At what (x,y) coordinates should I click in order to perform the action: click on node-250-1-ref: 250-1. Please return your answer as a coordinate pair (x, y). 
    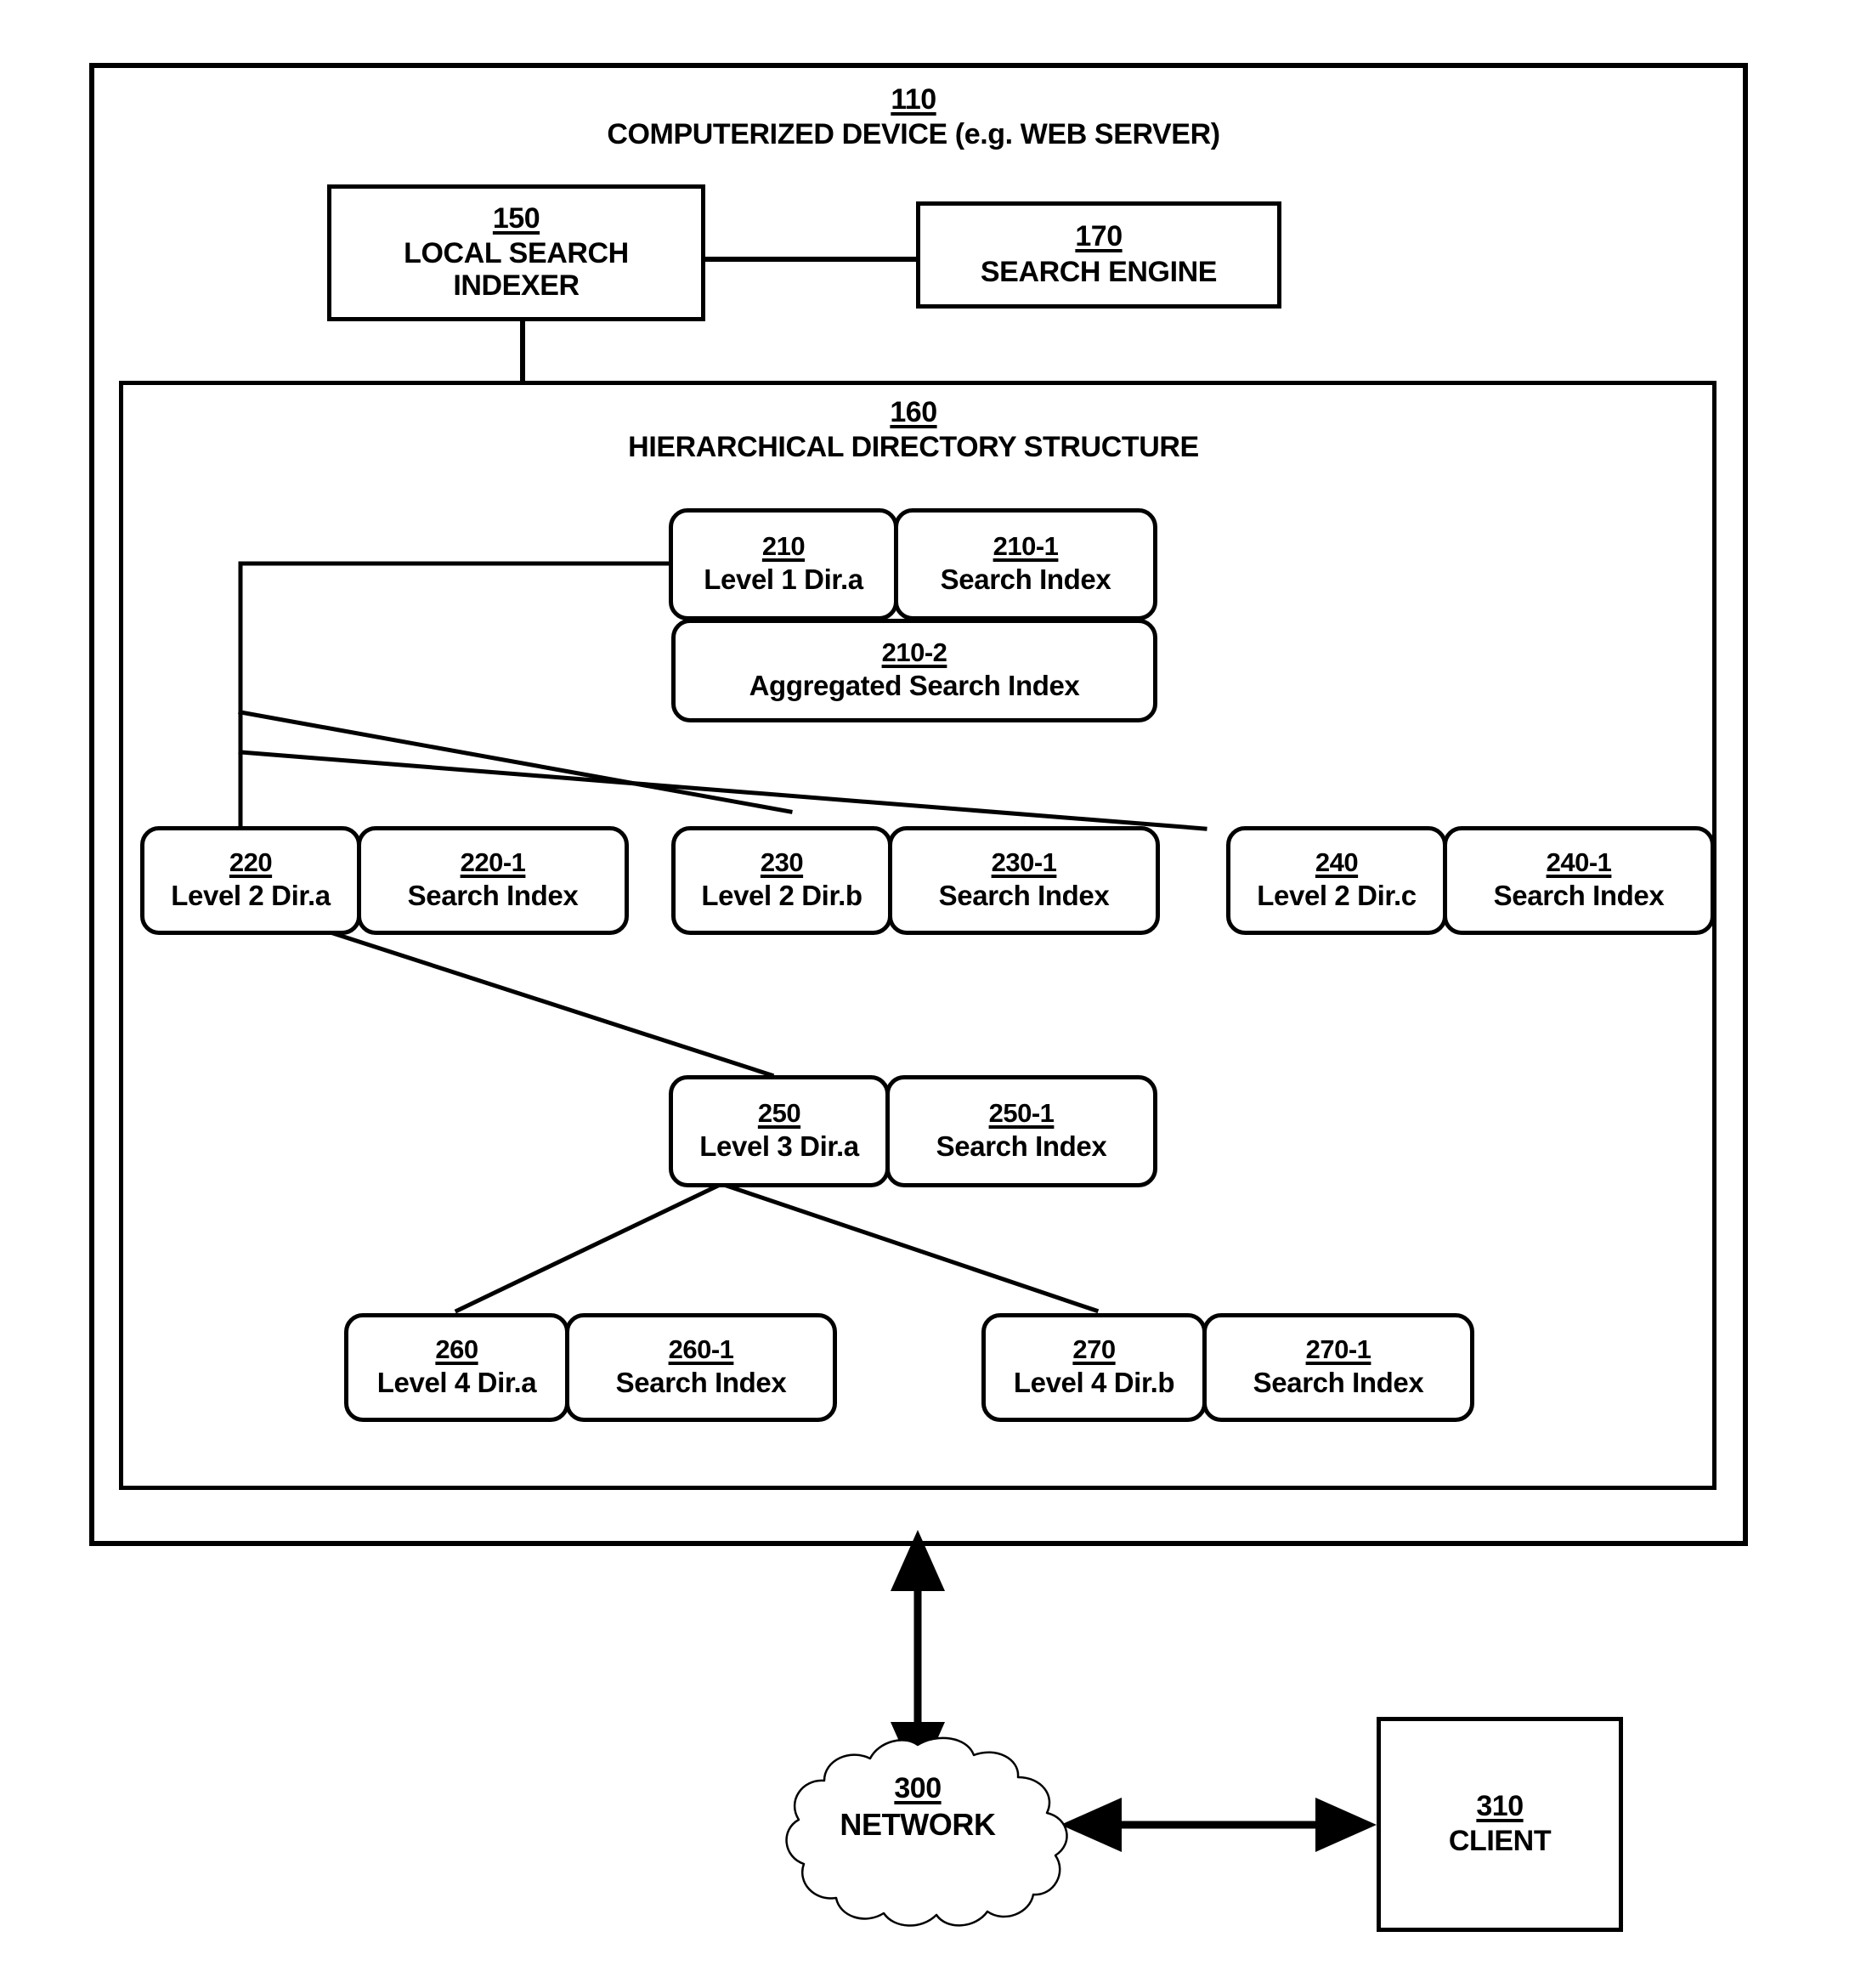
    Looking at the image, I should click on (1022, 1113).